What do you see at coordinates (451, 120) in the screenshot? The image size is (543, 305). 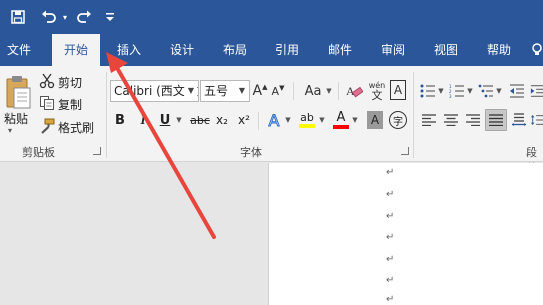 I see `align-center-icon` at bounding box center [451, 120].